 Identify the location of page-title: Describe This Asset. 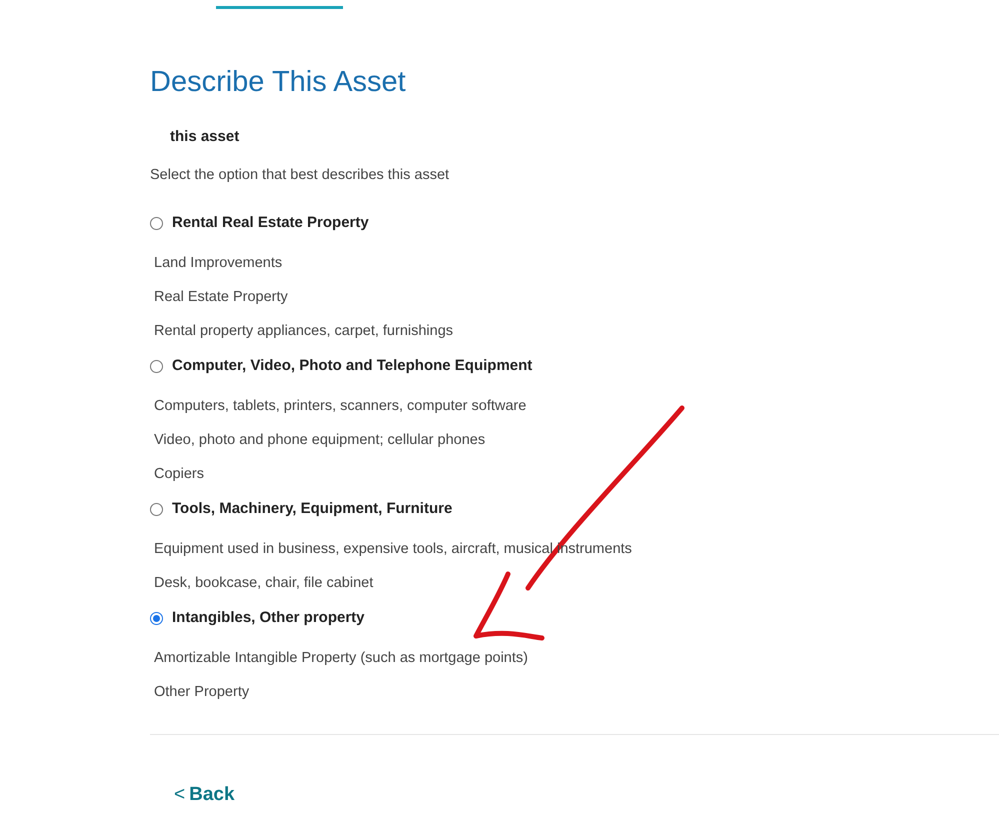
(278, 82).